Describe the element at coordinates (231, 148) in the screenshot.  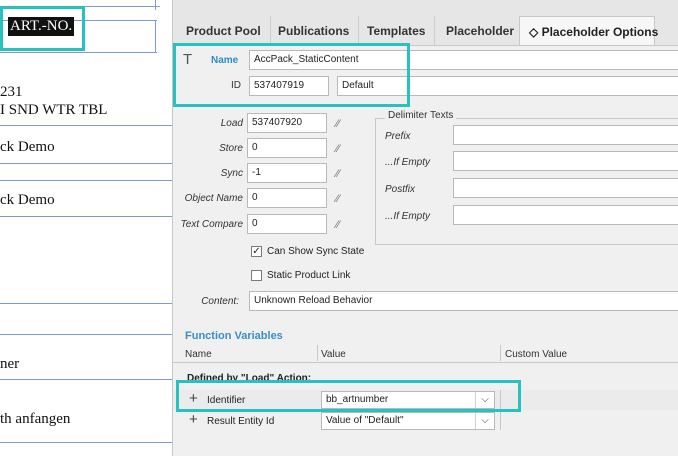
I see `store-label: Store` at that location.